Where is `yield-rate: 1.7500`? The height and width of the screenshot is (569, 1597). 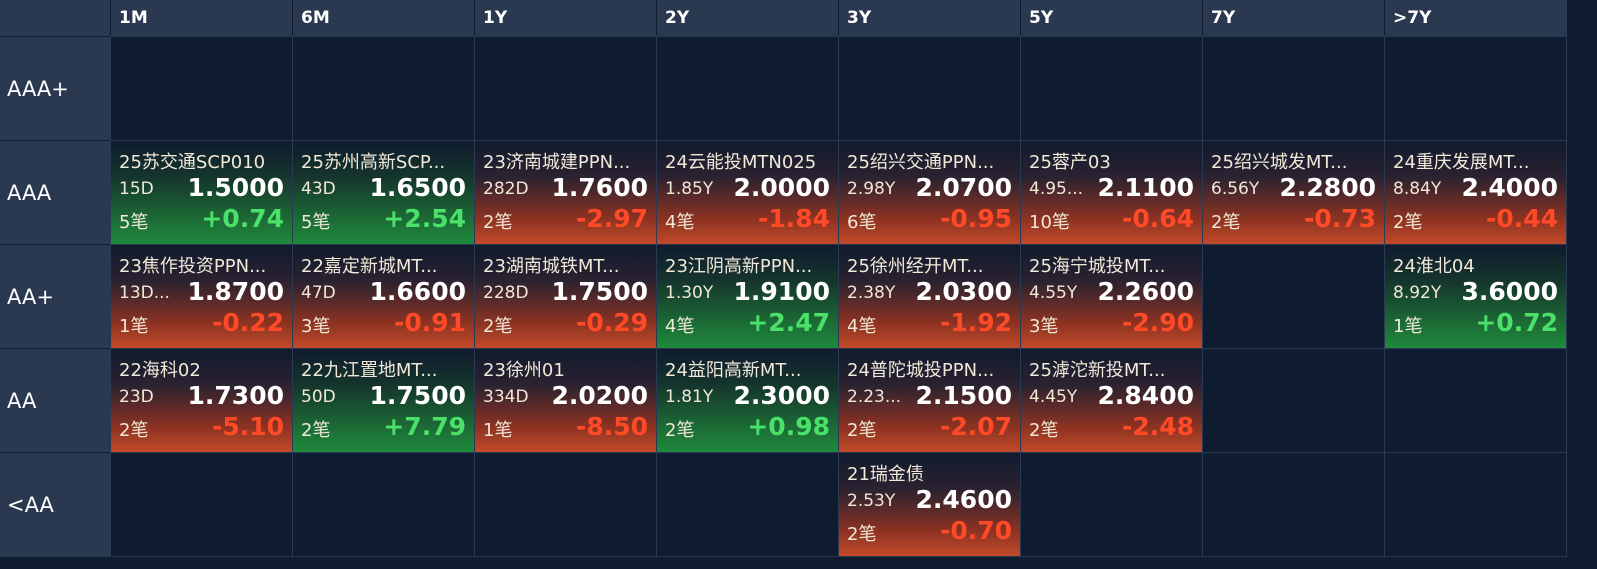 yield-rate: 1.7500 is located at coordinates (599, 291).